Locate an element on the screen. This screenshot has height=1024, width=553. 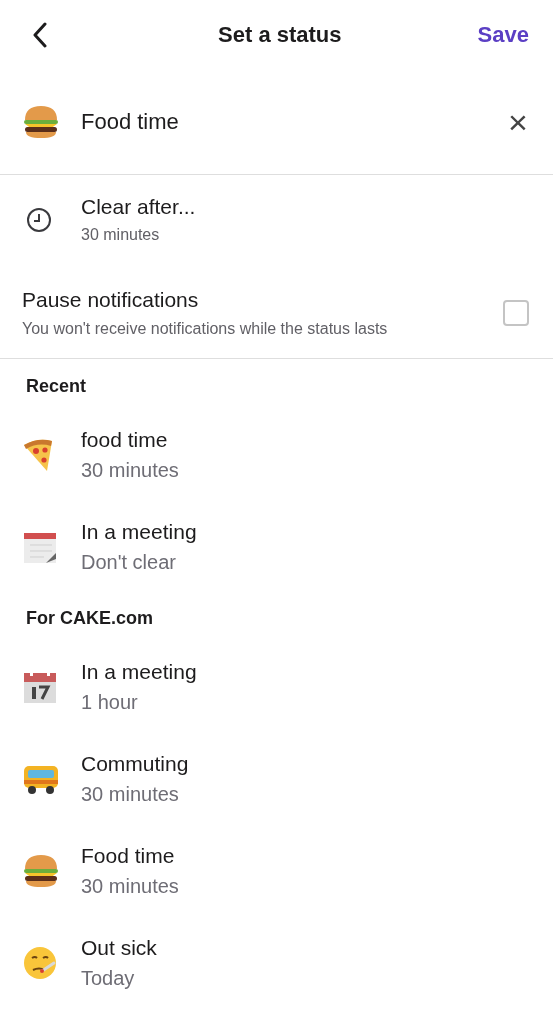
status-option: Out sick Today is located at coordinates (276, 961).